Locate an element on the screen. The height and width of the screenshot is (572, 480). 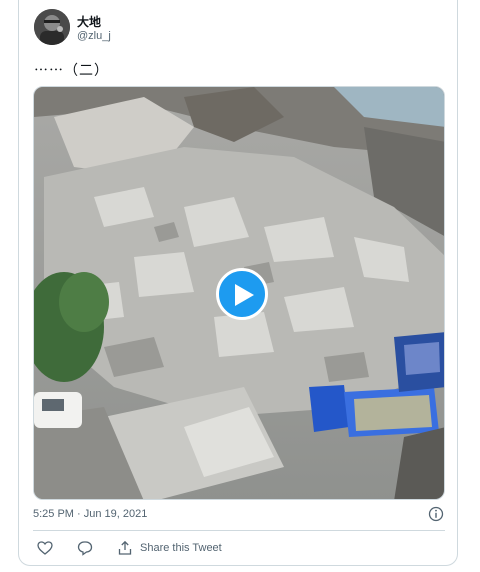
avatar is located at coordinates (52, 27).